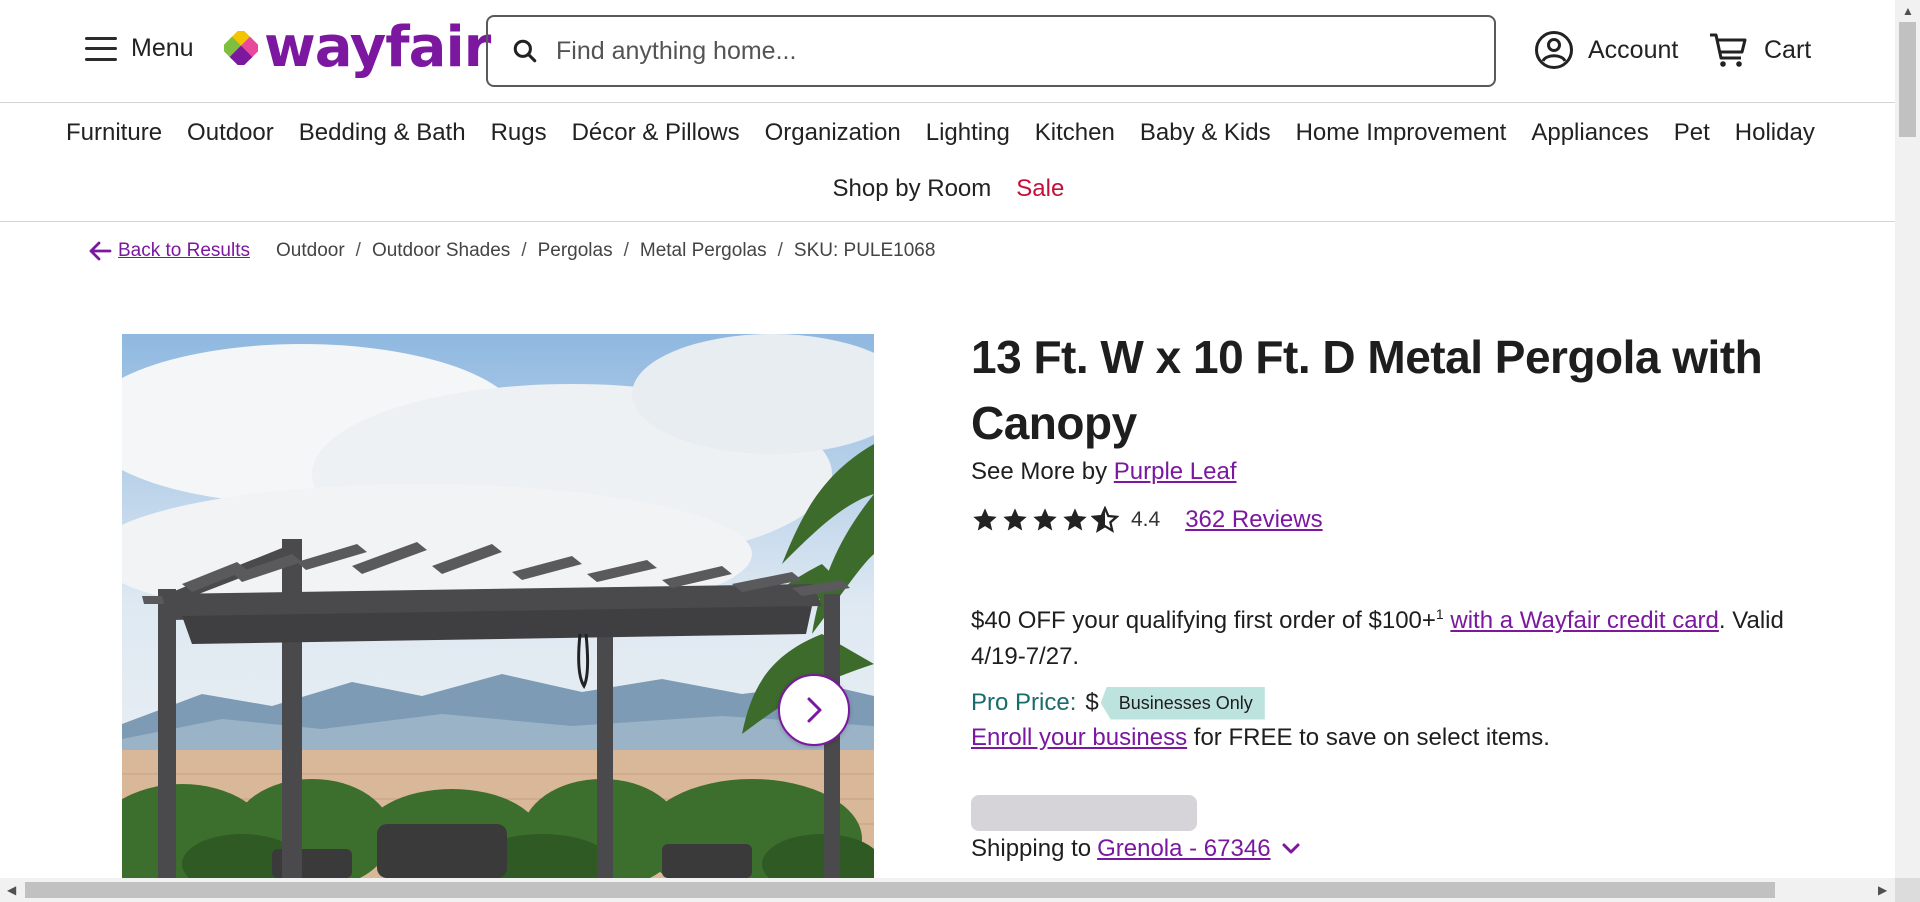 The height and width of the screenshot is (902, 1920). I want to click on menu-label: Menu, so click(162, 48).